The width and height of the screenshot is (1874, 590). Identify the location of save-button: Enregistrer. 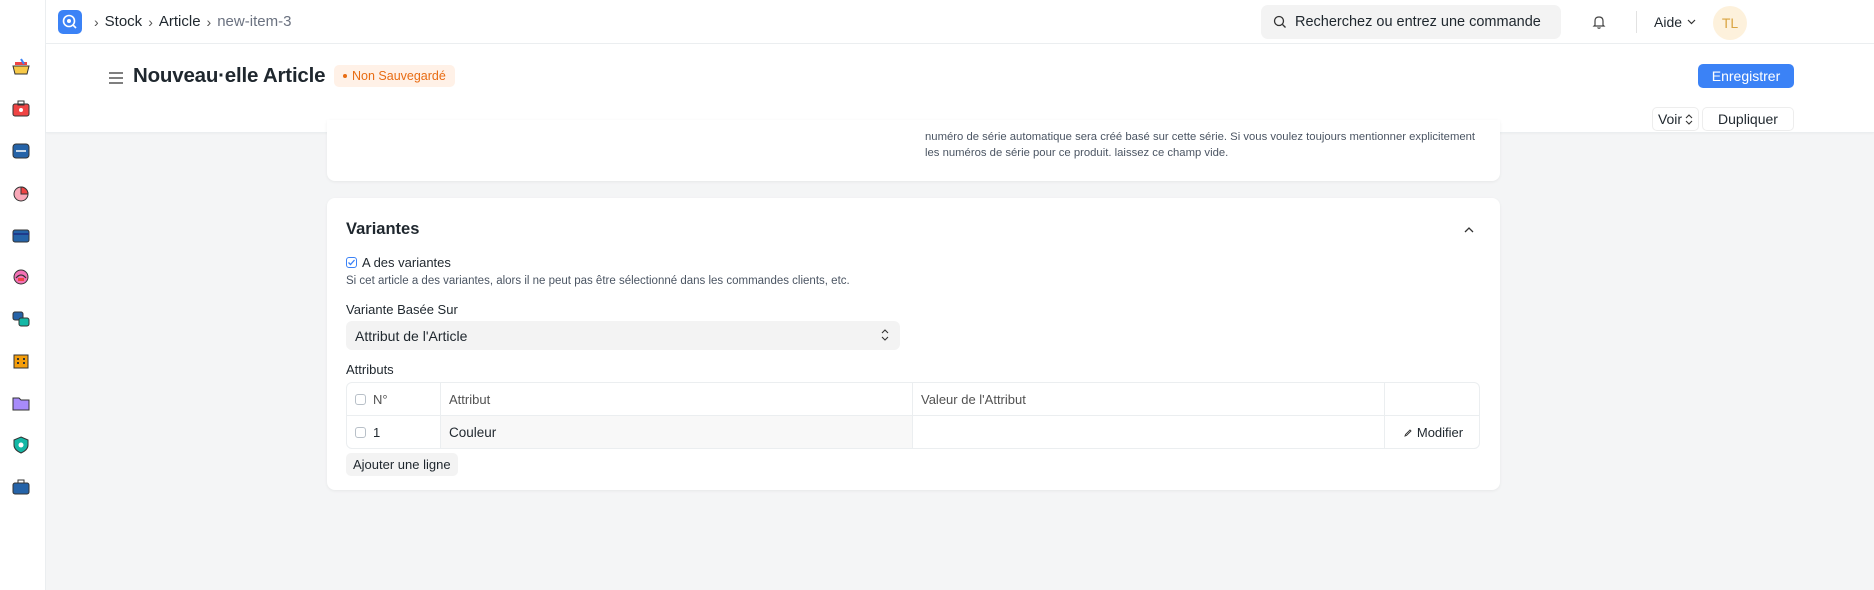
(1746, 76).